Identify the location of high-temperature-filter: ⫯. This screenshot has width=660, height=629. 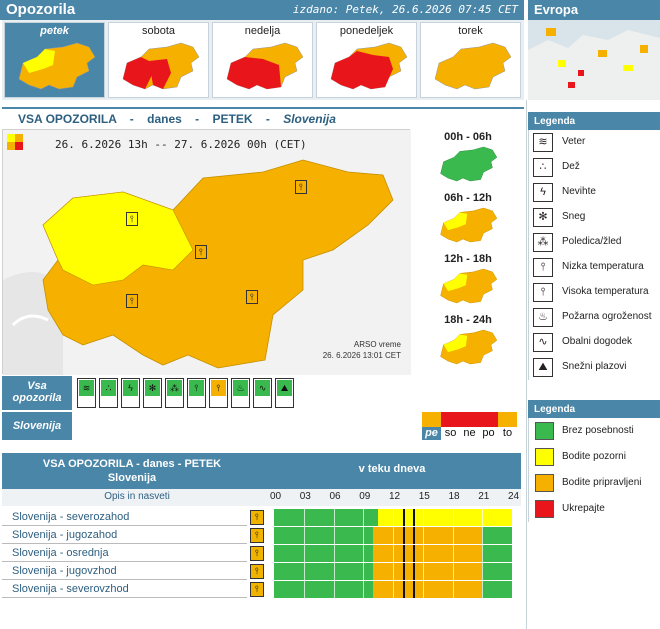
(218, 393).